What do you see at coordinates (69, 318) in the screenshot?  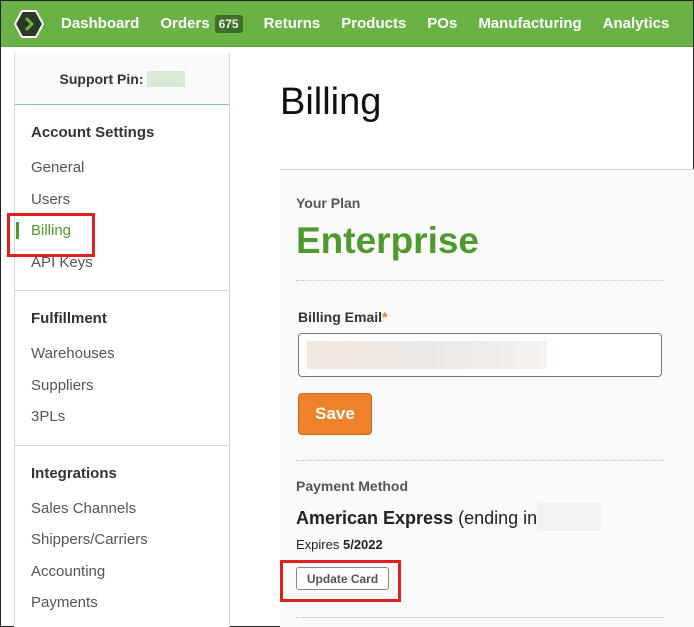 I see `section-heading: Fulfillment` at bounding box center [69, 318].